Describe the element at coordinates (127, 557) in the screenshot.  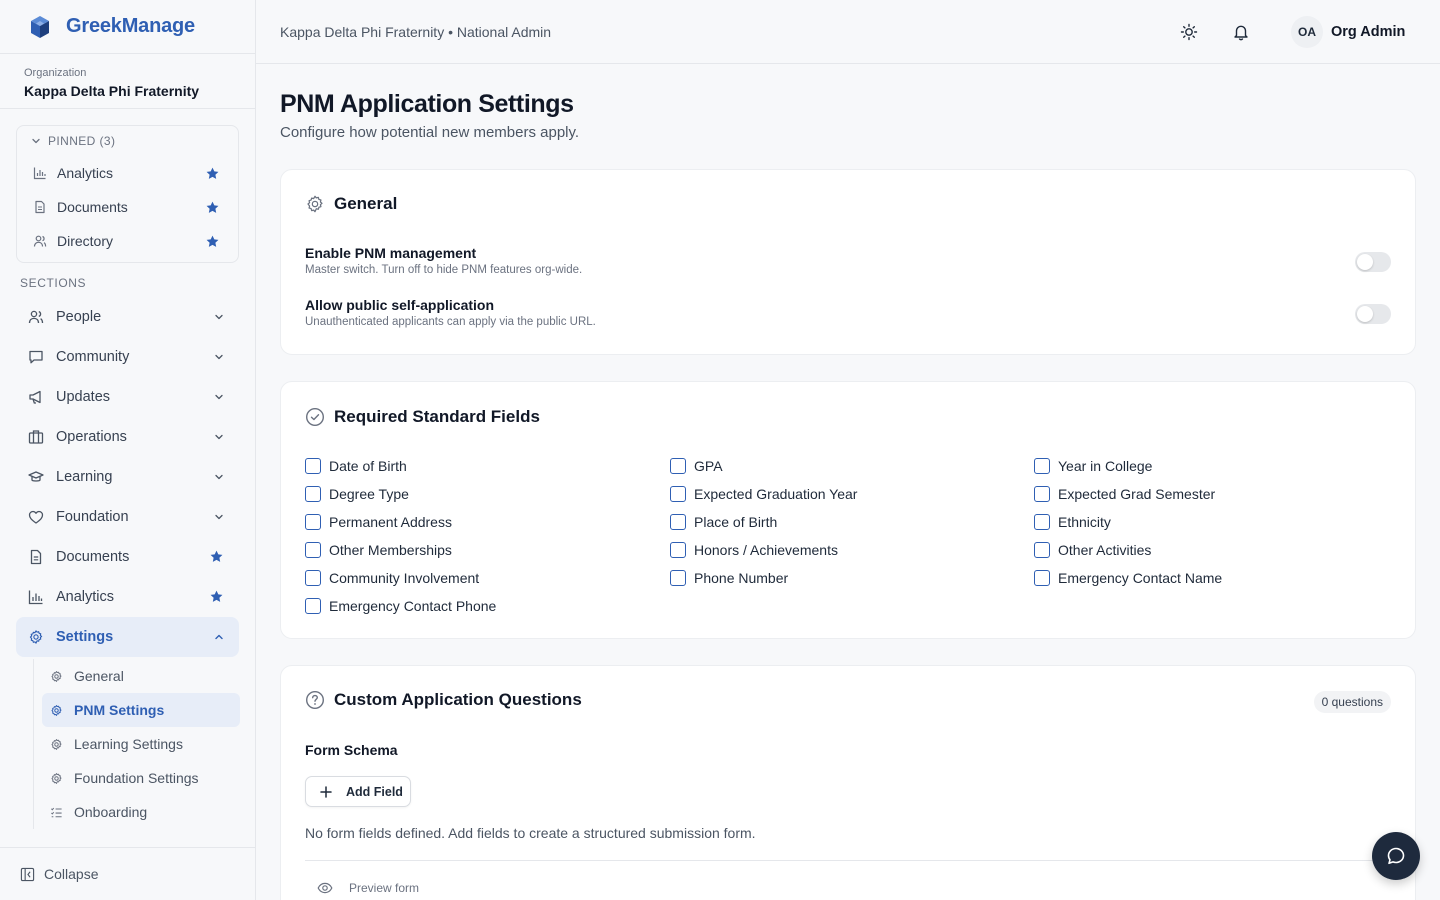
I see `nav-item-documents: Documents` at that location.